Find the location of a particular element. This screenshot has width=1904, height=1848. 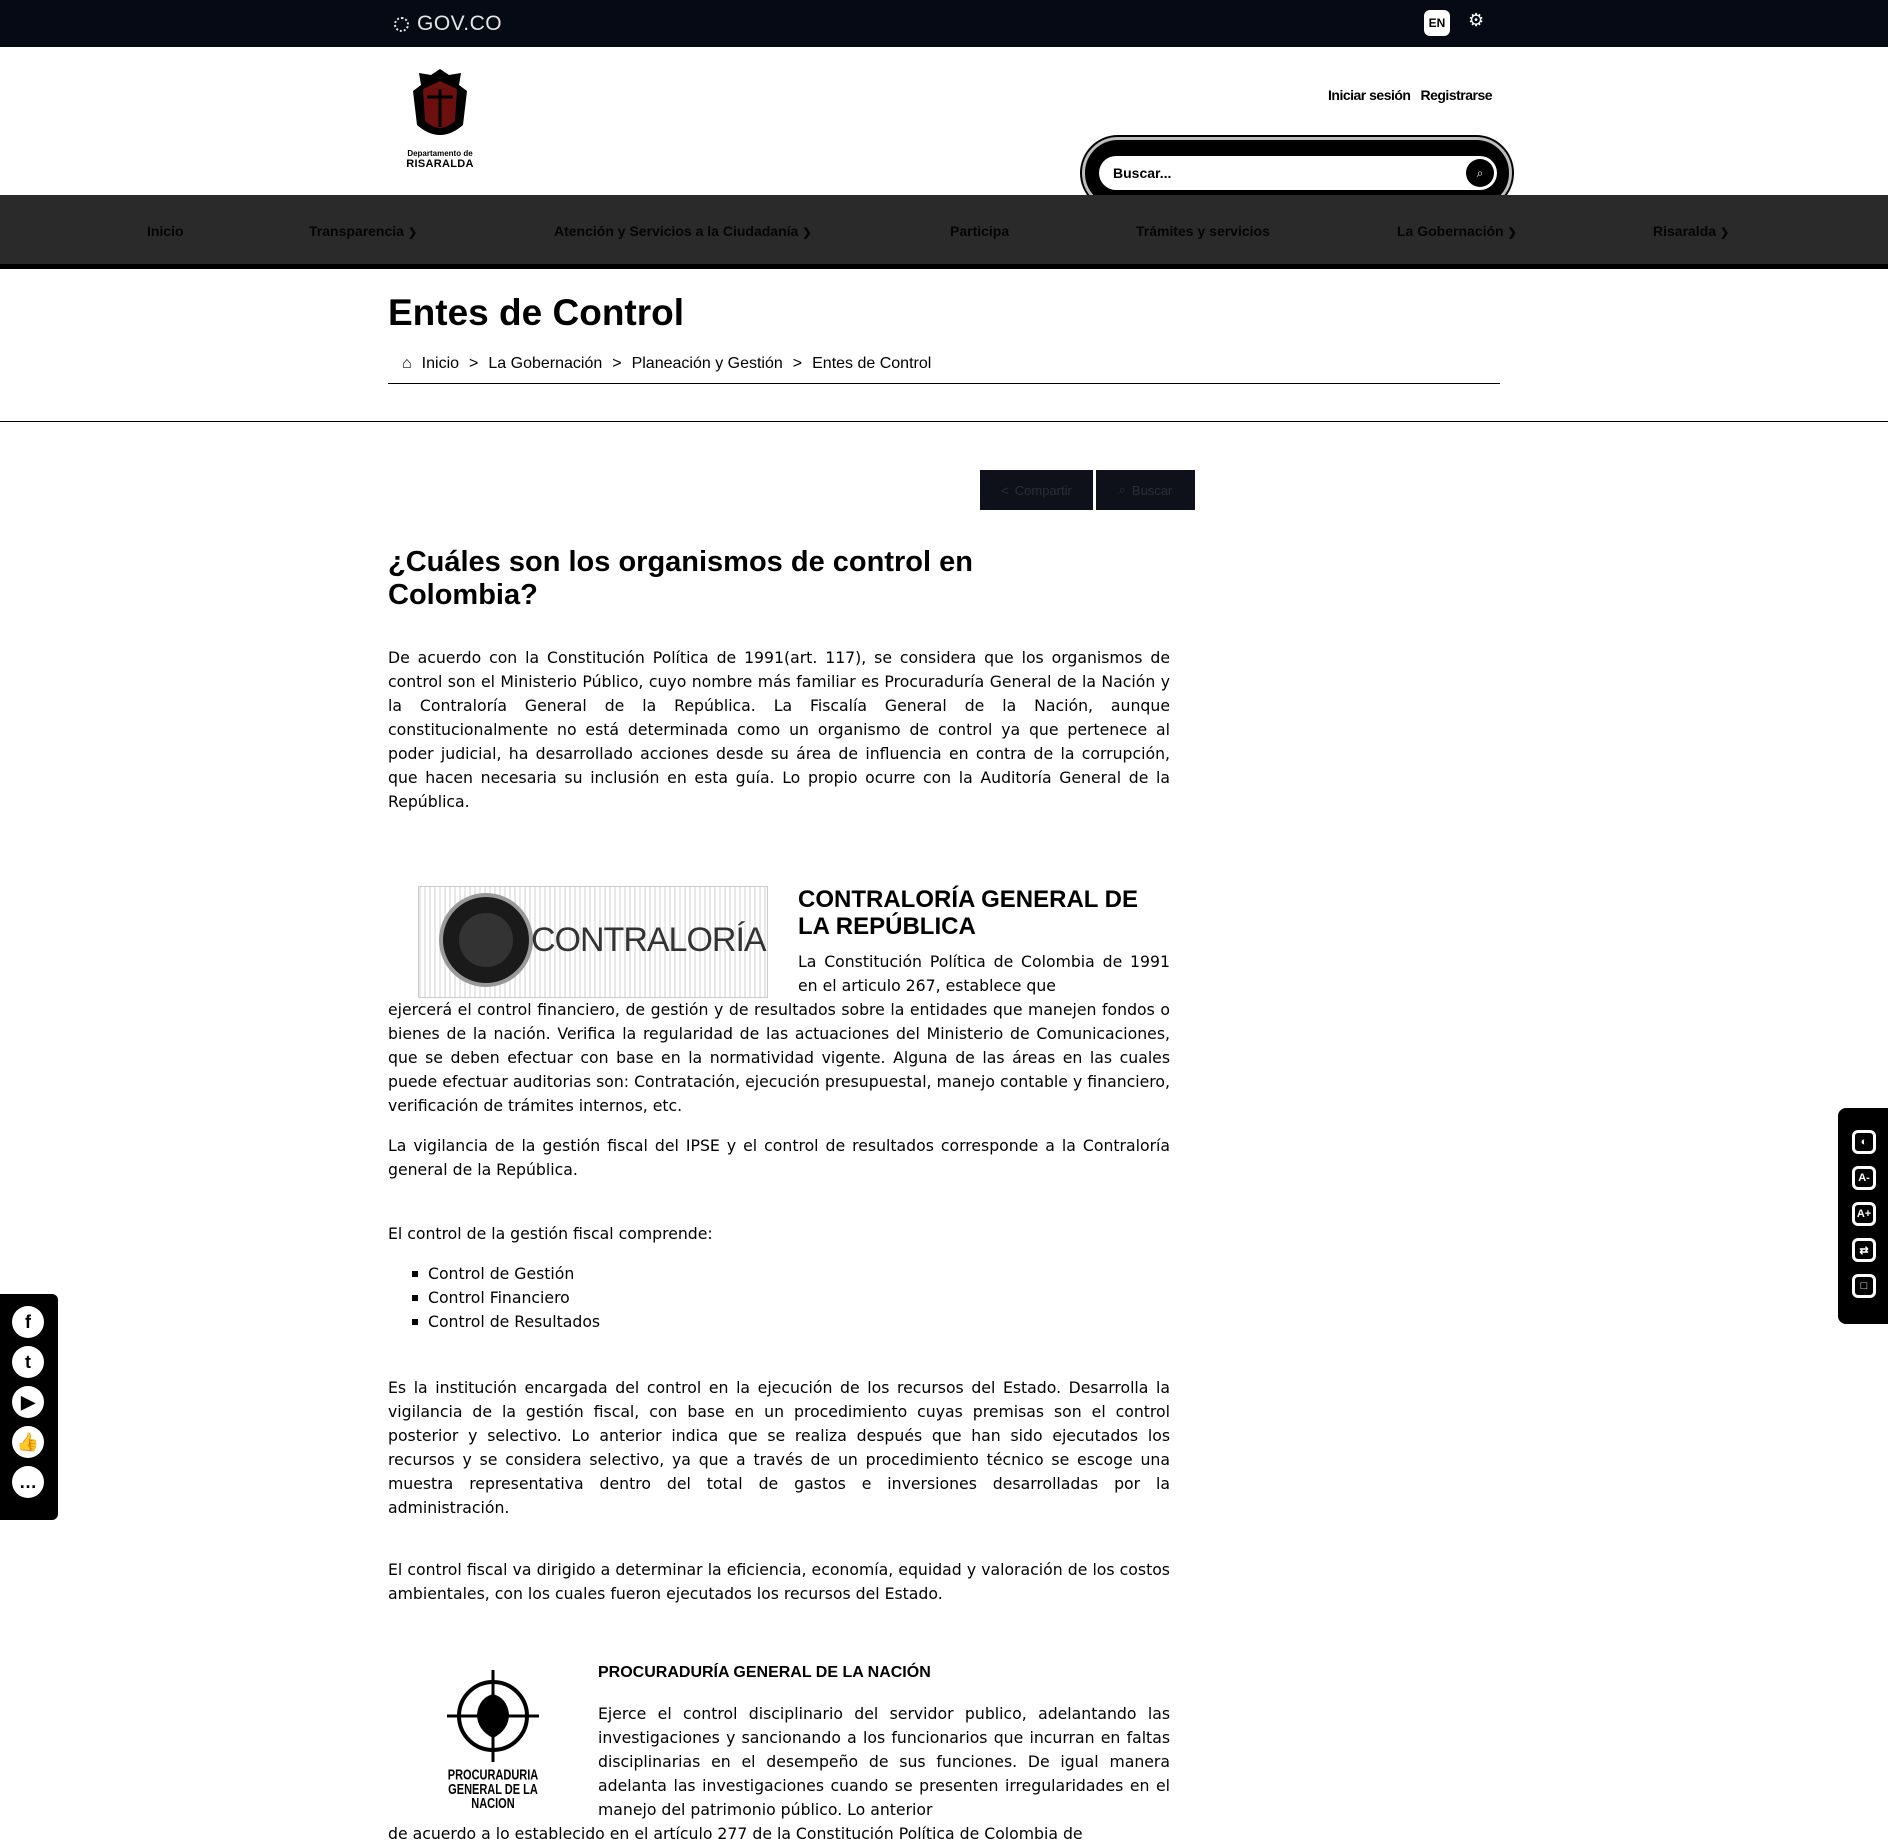

search-input is located at coordinates (1278, 173).